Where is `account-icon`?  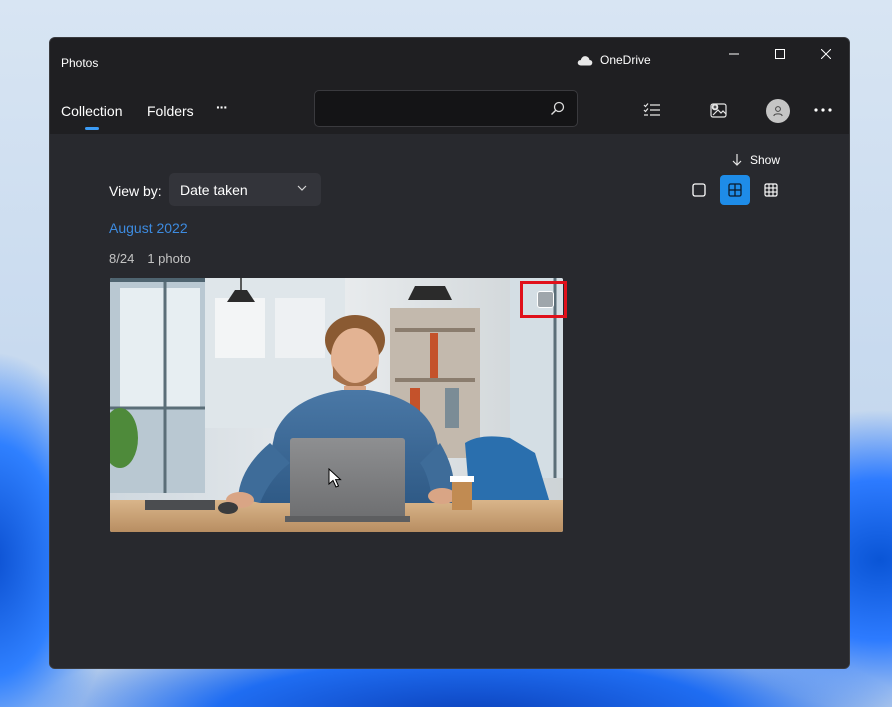 account-icon is located at coordinates (778, 111).